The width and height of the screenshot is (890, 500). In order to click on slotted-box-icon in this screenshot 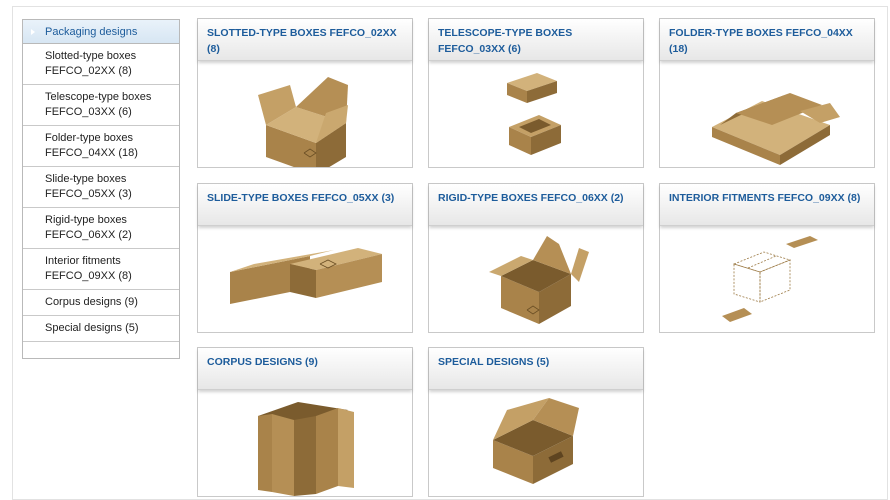, I will do `click(305, 116)`.